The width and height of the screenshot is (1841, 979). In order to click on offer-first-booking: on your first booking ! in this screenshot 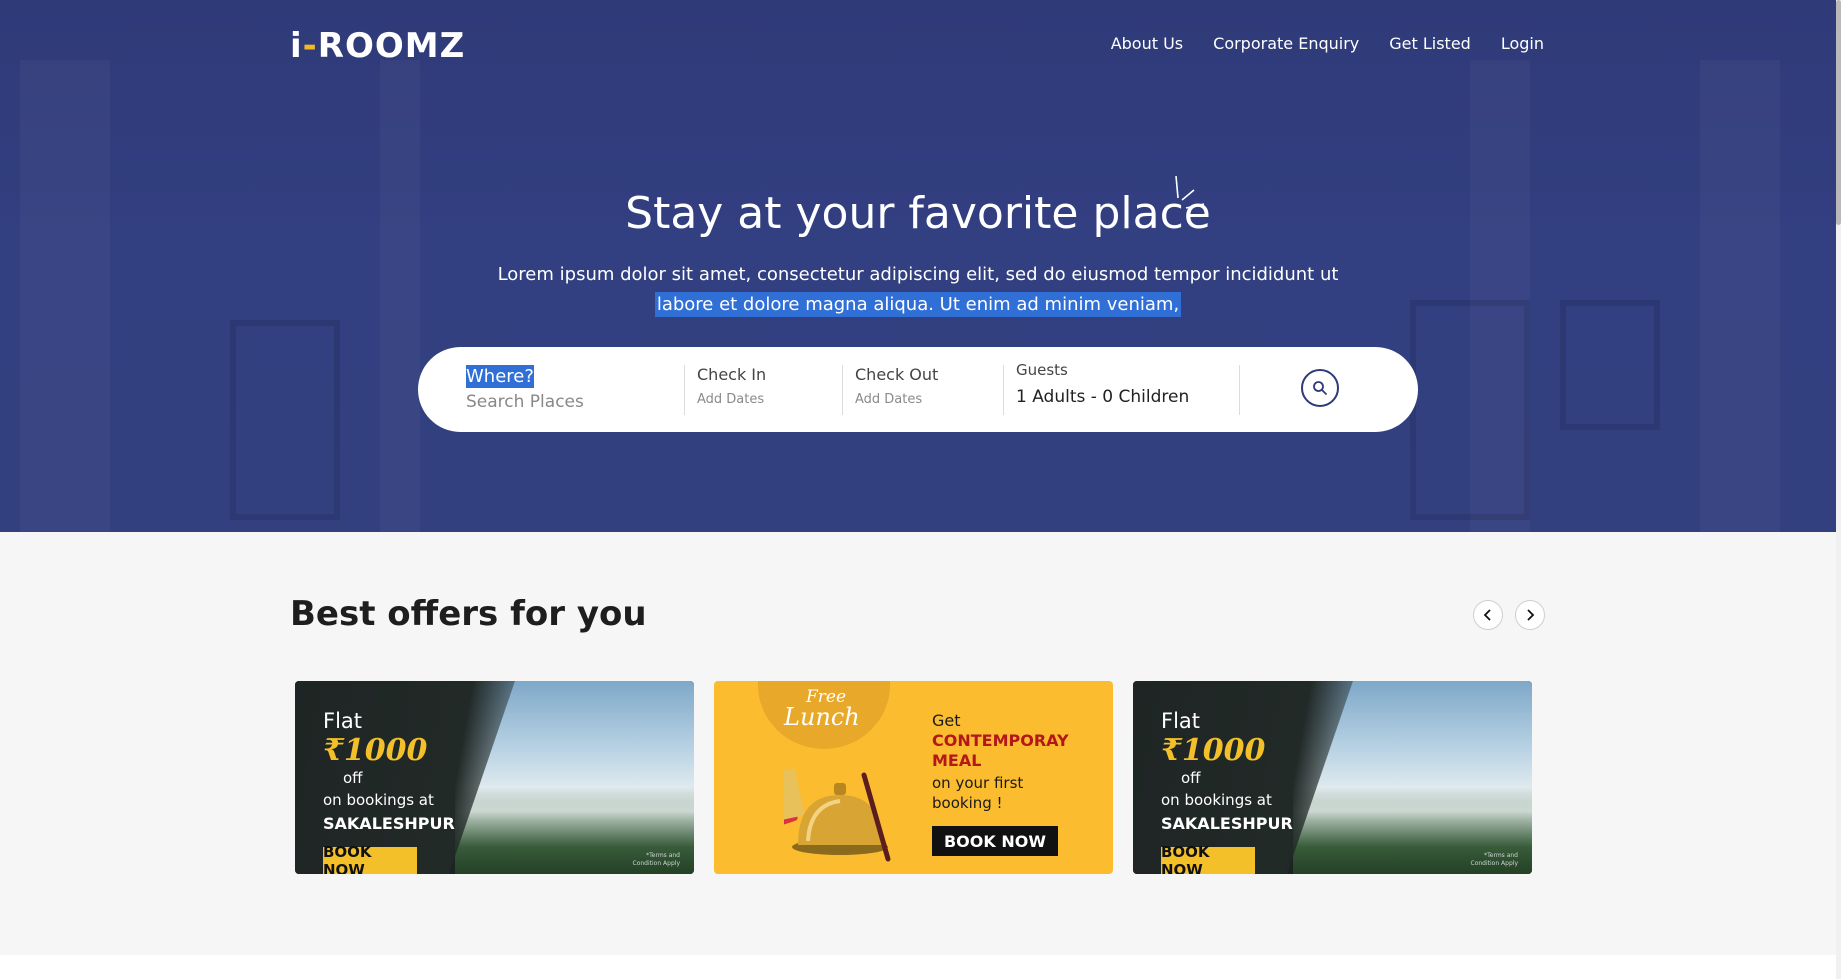, I will do `click(978, 793)`.